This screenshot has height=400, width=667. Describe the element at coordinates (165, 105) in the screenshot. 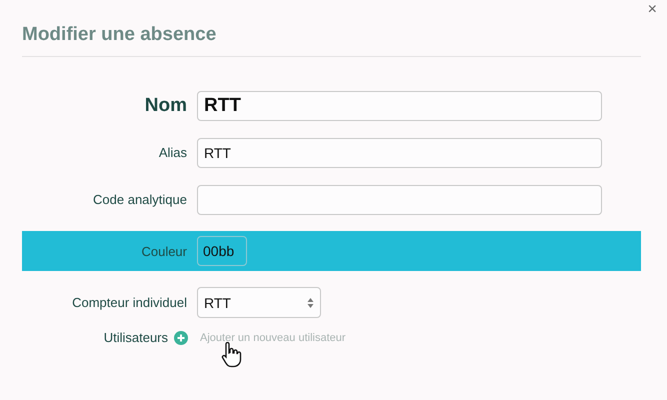

I see `field-label: Nom` at that location.